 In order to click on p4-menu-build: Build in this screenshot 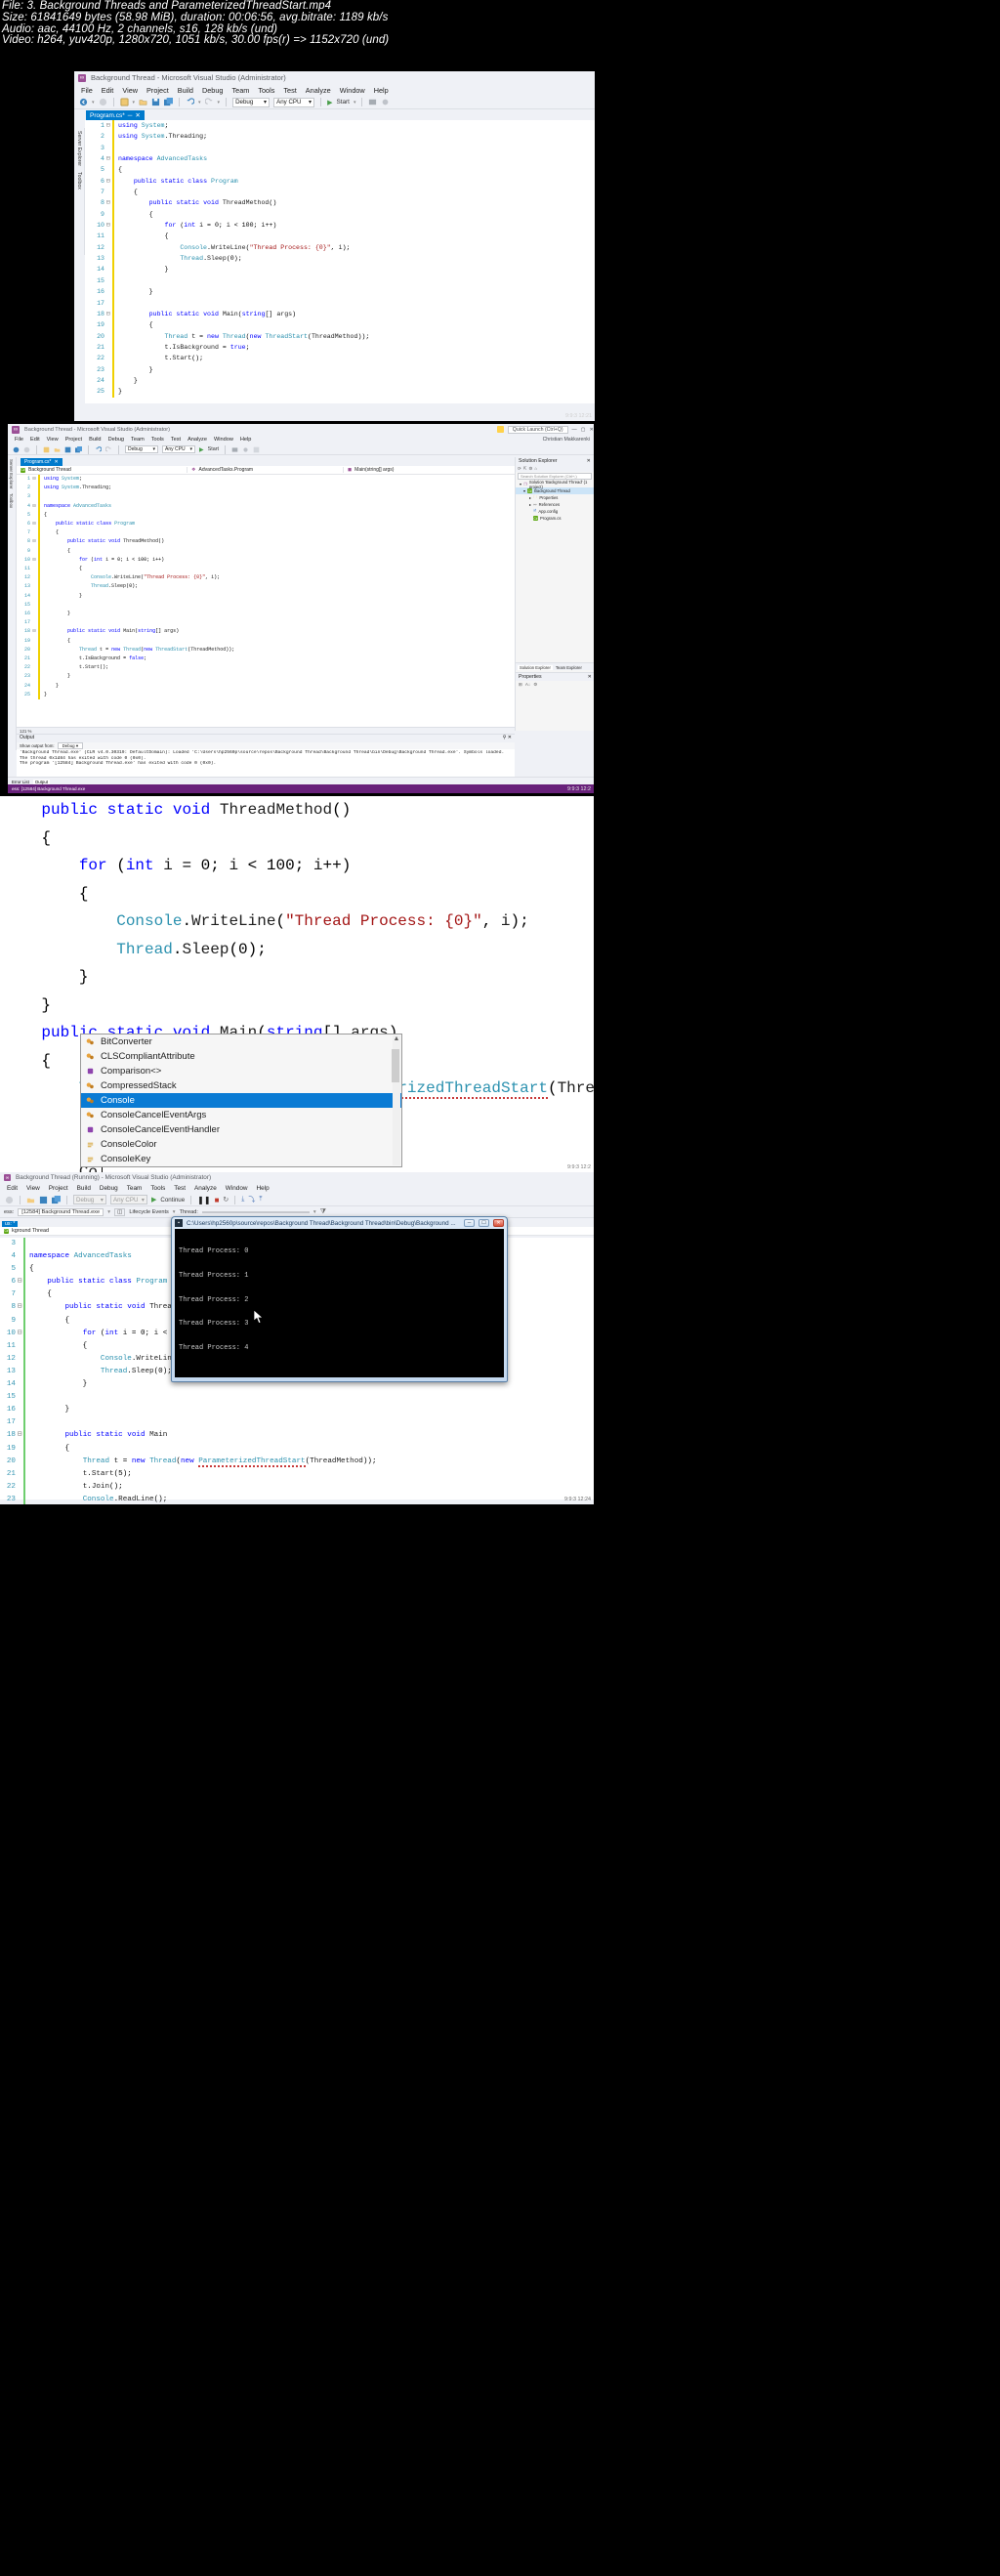, I will do `click(84, 1188)`.